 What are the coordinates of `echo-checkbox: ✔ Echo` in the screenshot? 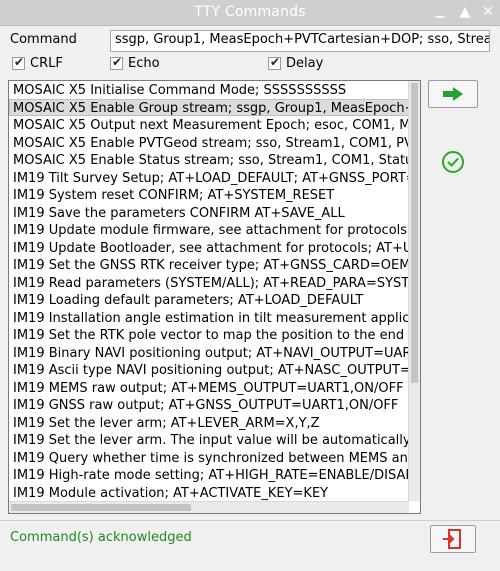 It's located at (135, 63).